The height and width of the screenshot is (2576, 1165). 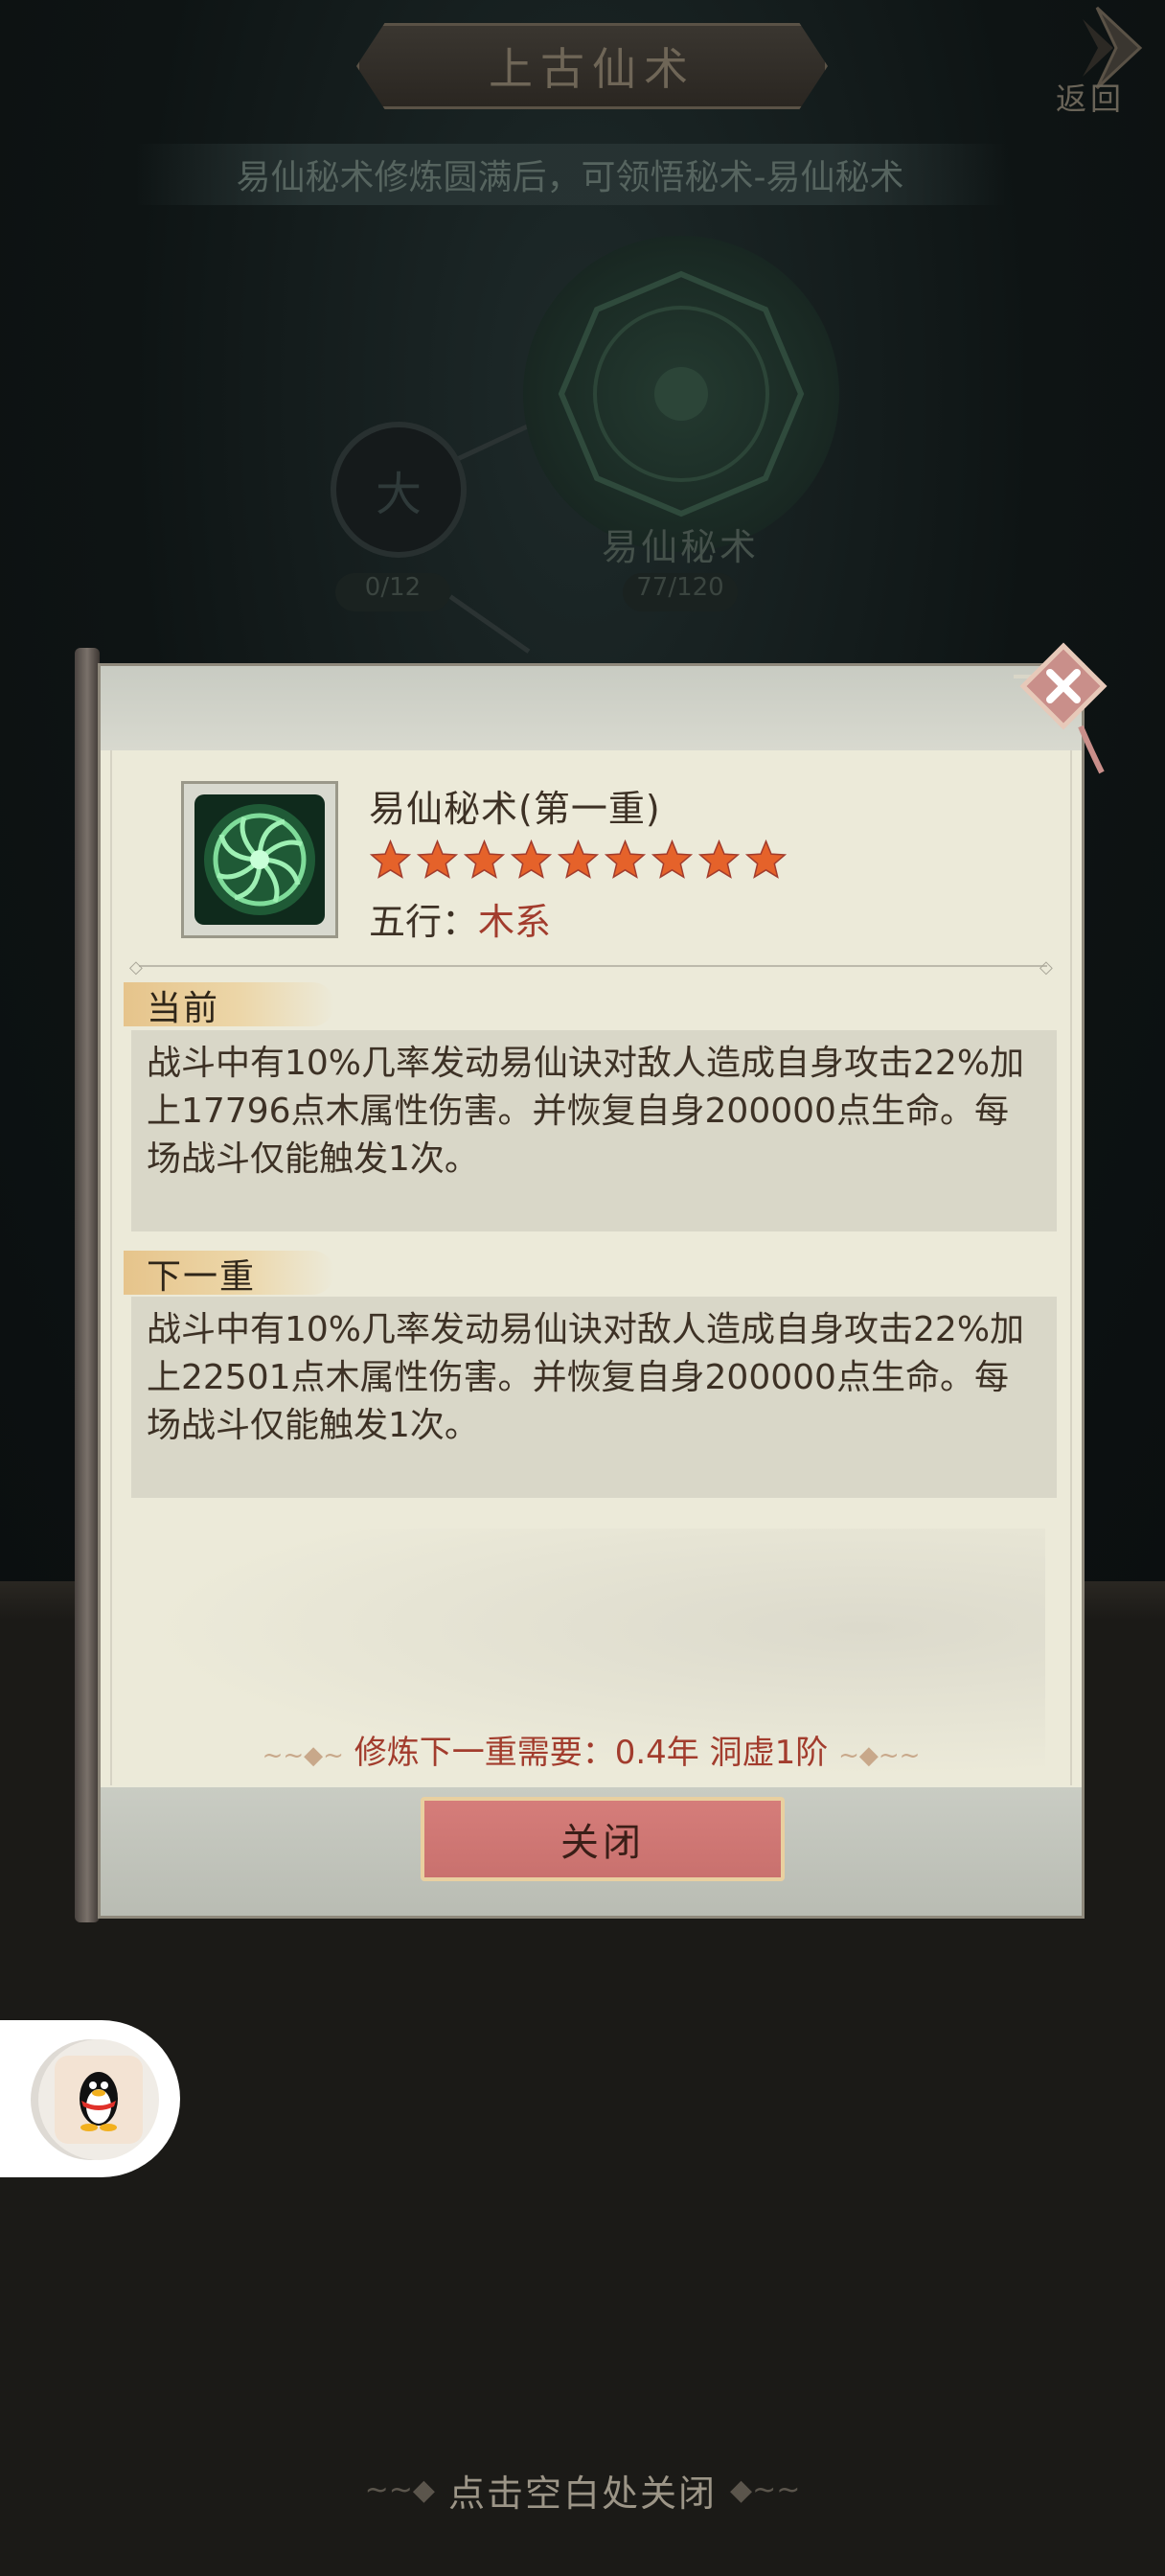 What do you see at coordinates (570, 177) in the screenshot?
I see `hint-text: 易仙秘术修炼圆满后，可领悟秘术-易仙秘术` at bounding box center [570, 177].